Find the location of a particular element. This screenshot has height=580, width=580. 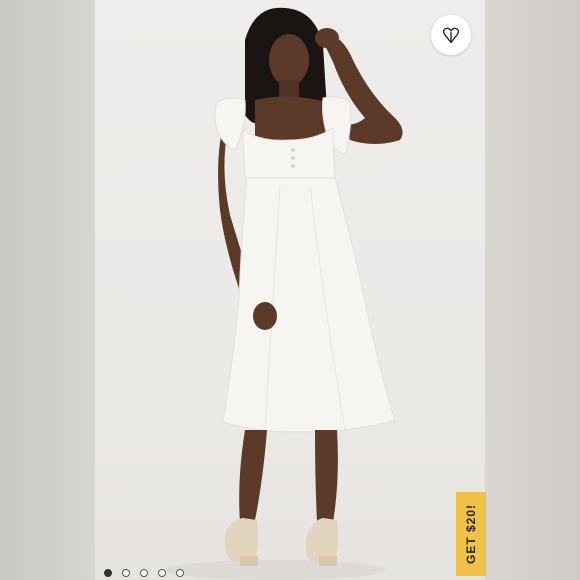

image-carousel-indicators is located at coordinates (144, 573).